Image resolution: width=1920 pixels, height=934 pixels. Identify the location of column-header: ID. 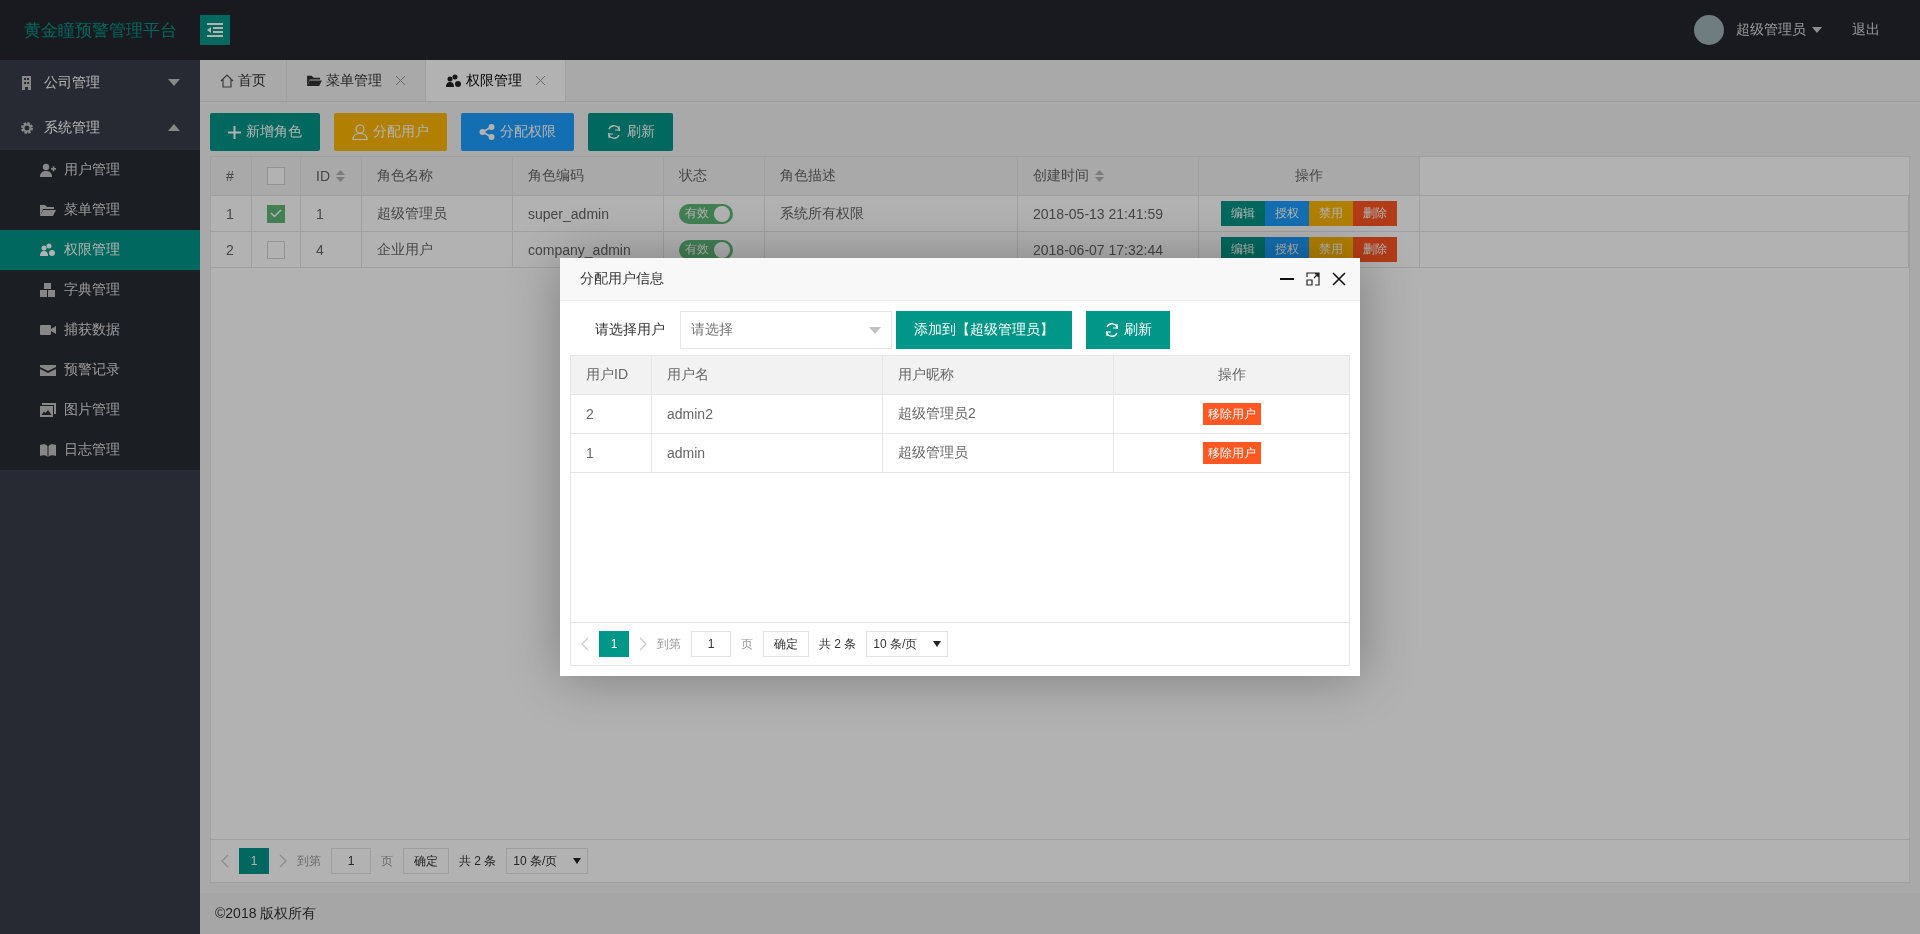
(323, 176).